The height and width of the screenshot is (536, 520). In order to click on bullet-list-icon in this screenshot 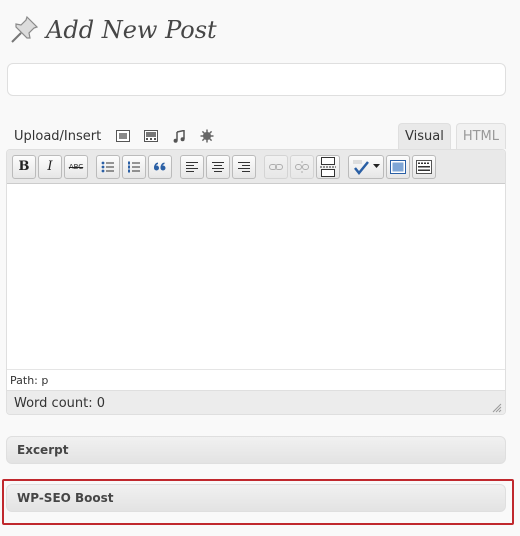, I will do `click(107, 166)`.